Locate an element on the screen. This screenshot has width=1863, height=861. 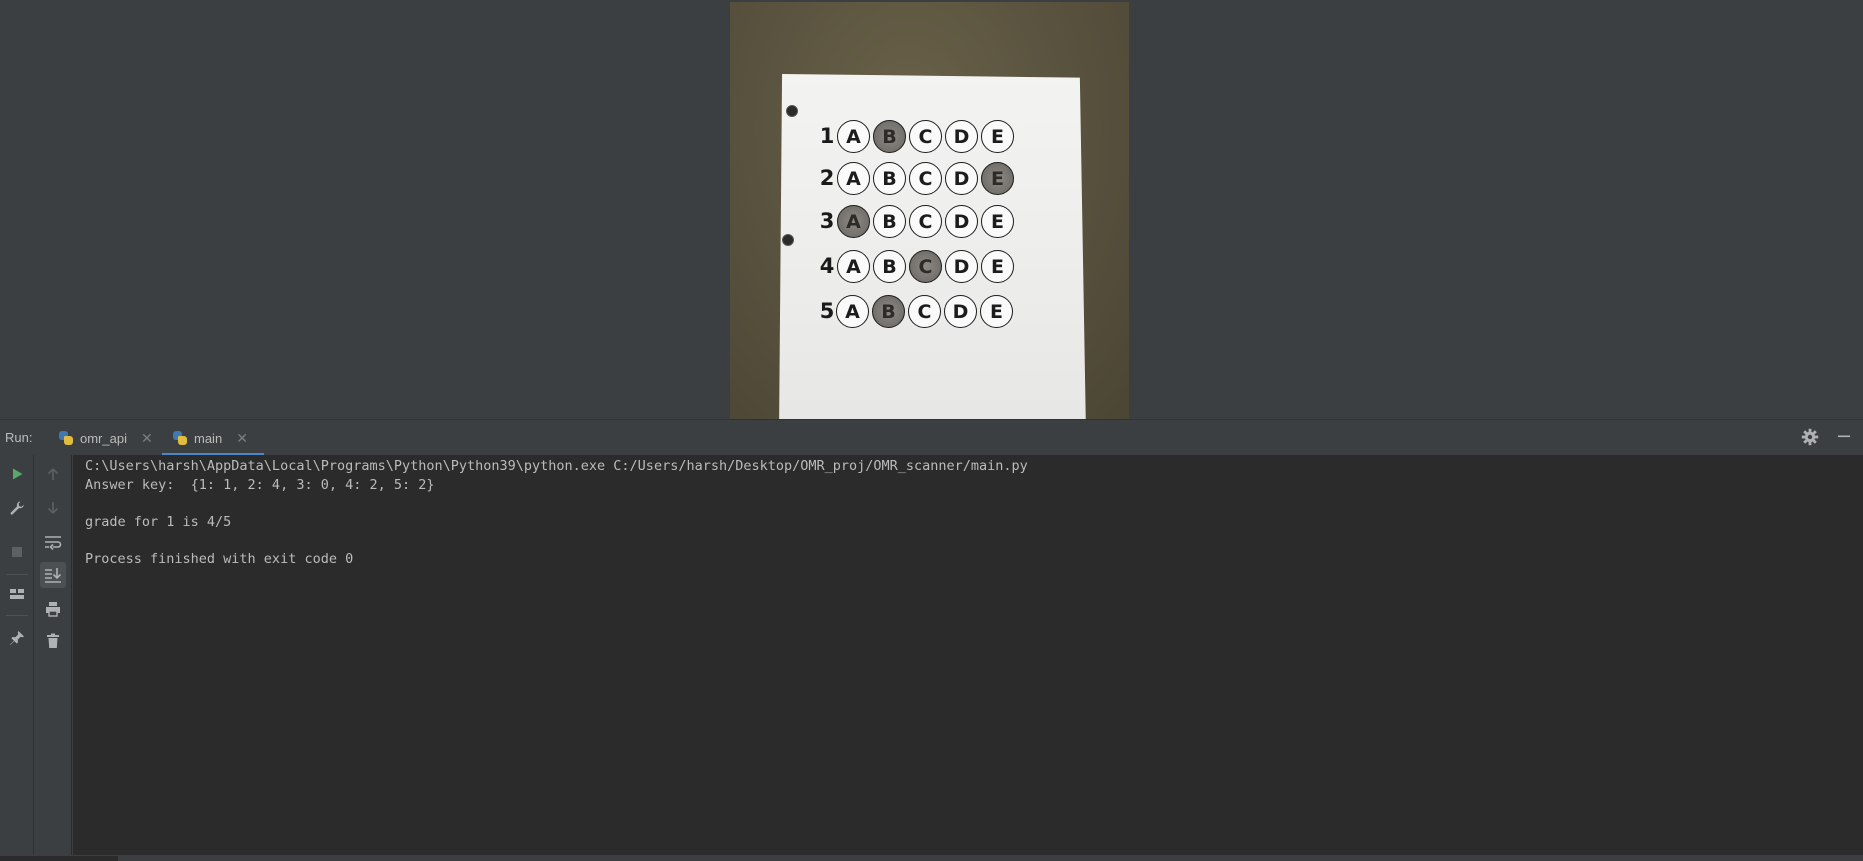
tab-omr-api: omr_api ✕ is located at coordinates (105, 438).